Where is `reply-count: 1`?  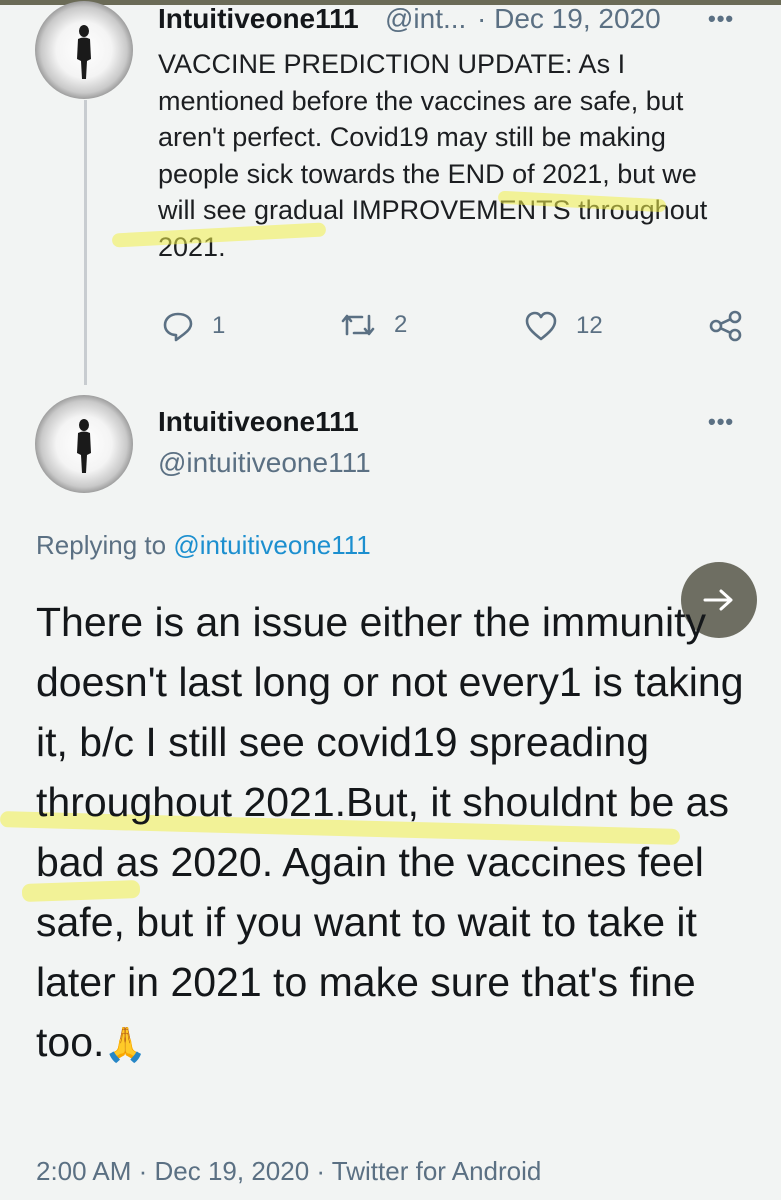 reply-count: 1 is located at coordinates (219, 325).